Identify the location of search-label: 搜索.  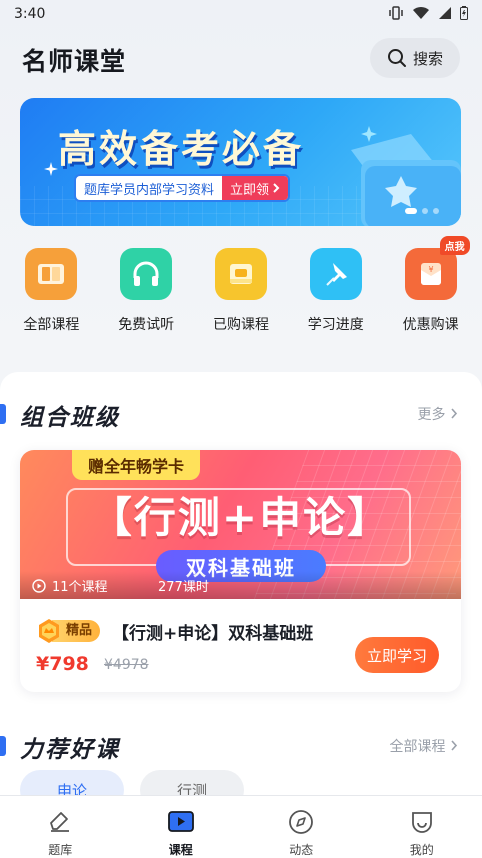
(427, 58).